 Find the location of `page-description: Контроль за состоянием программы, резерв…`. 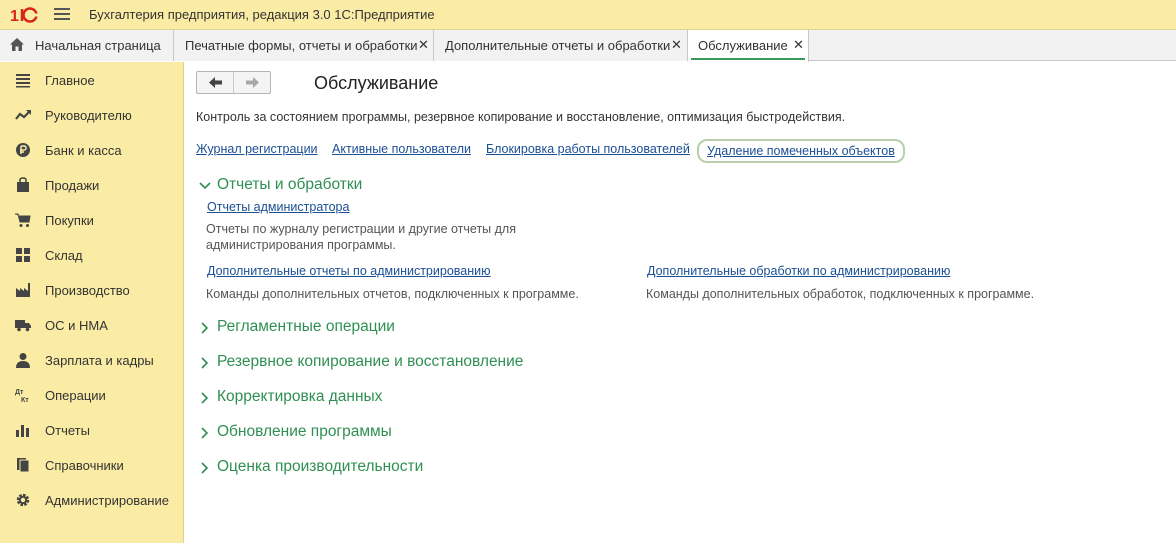

page-description: Контроль за состоянием программы, резерв… is located at coordinates (521, 117).